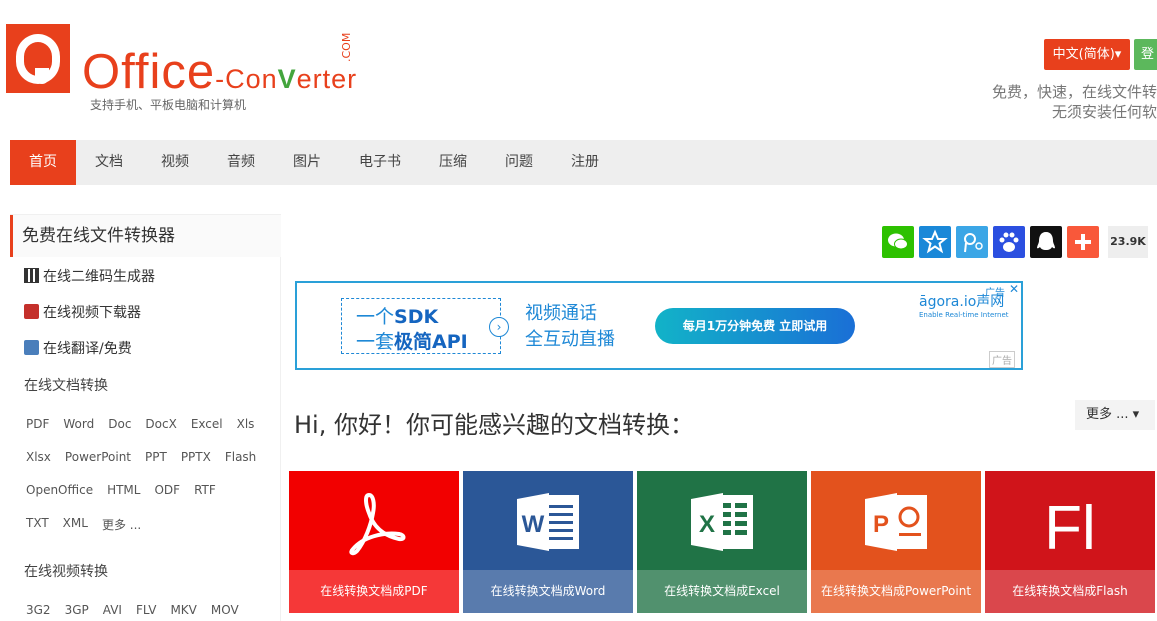 Image resolution: width=1157 pixels, height=621 pixels. Describe the element at coordinates (380, 162) in the screenshot. I see `nav-item-ebooks: 电子书` at that location.